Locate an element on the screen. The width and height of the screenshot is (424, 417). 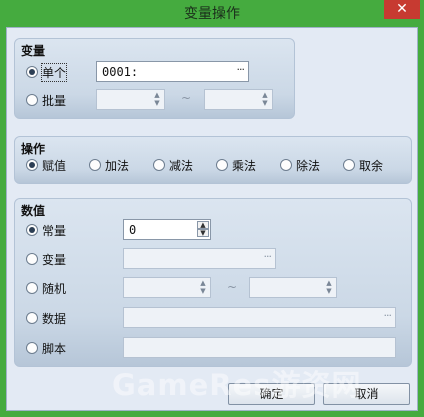
radio-batch-indicator is located at coordinates (32, 100).